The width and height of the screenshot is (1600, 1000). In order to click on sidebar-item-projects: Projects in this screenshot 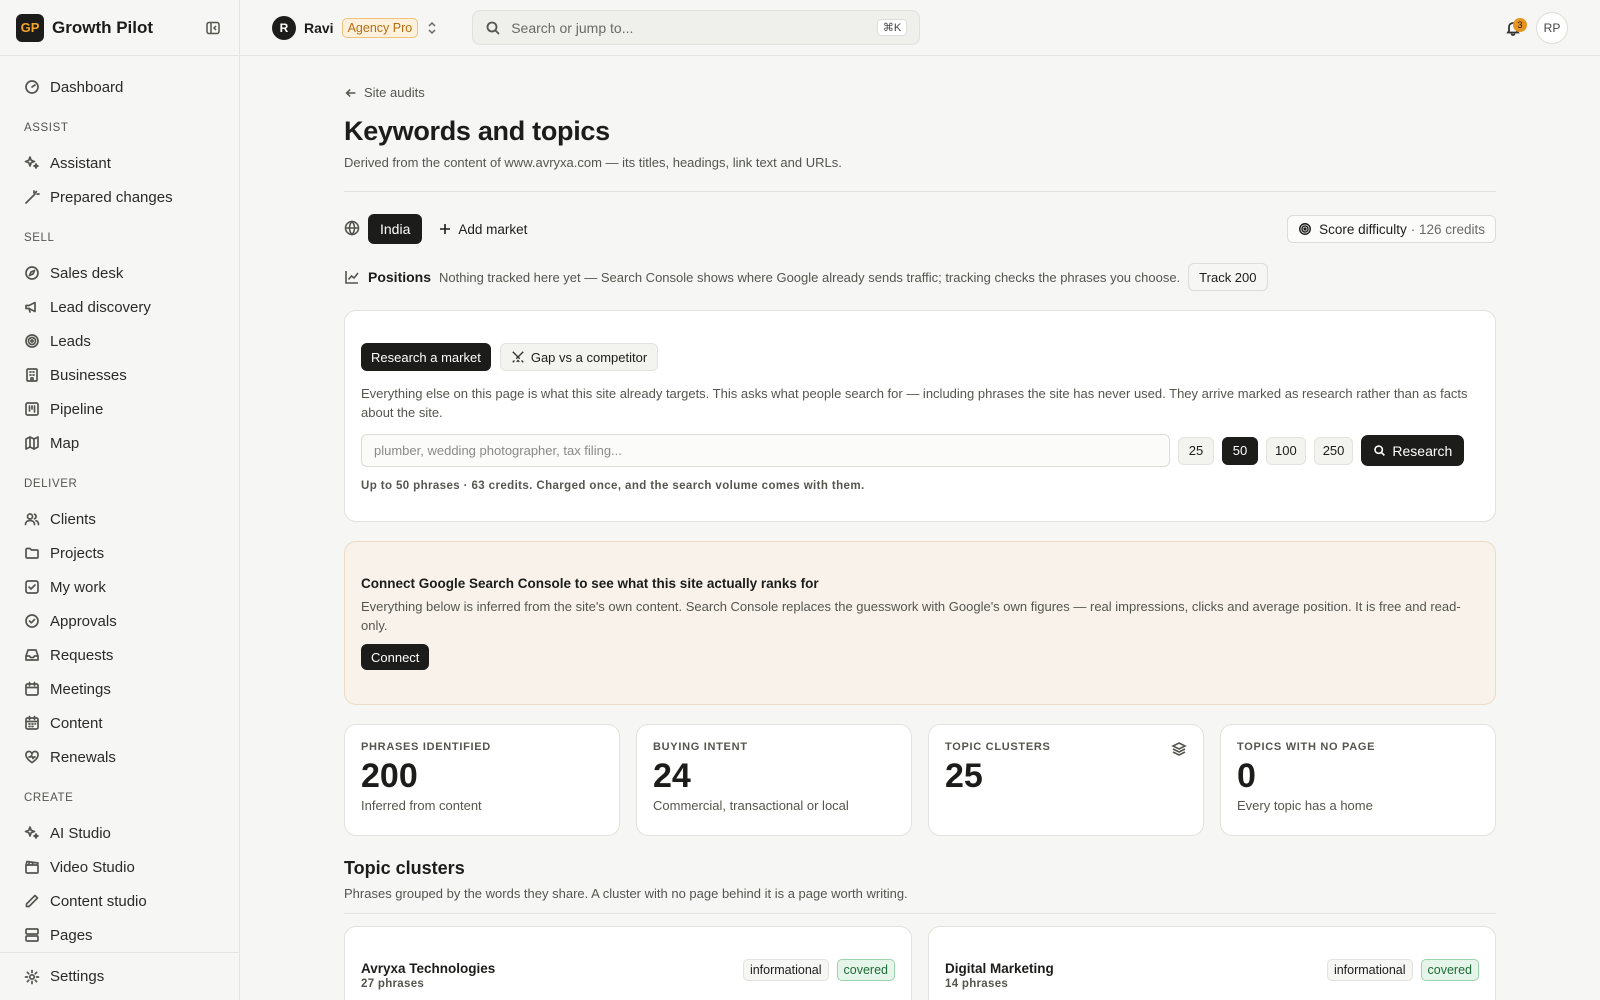, I will do `click(119, 553)`.